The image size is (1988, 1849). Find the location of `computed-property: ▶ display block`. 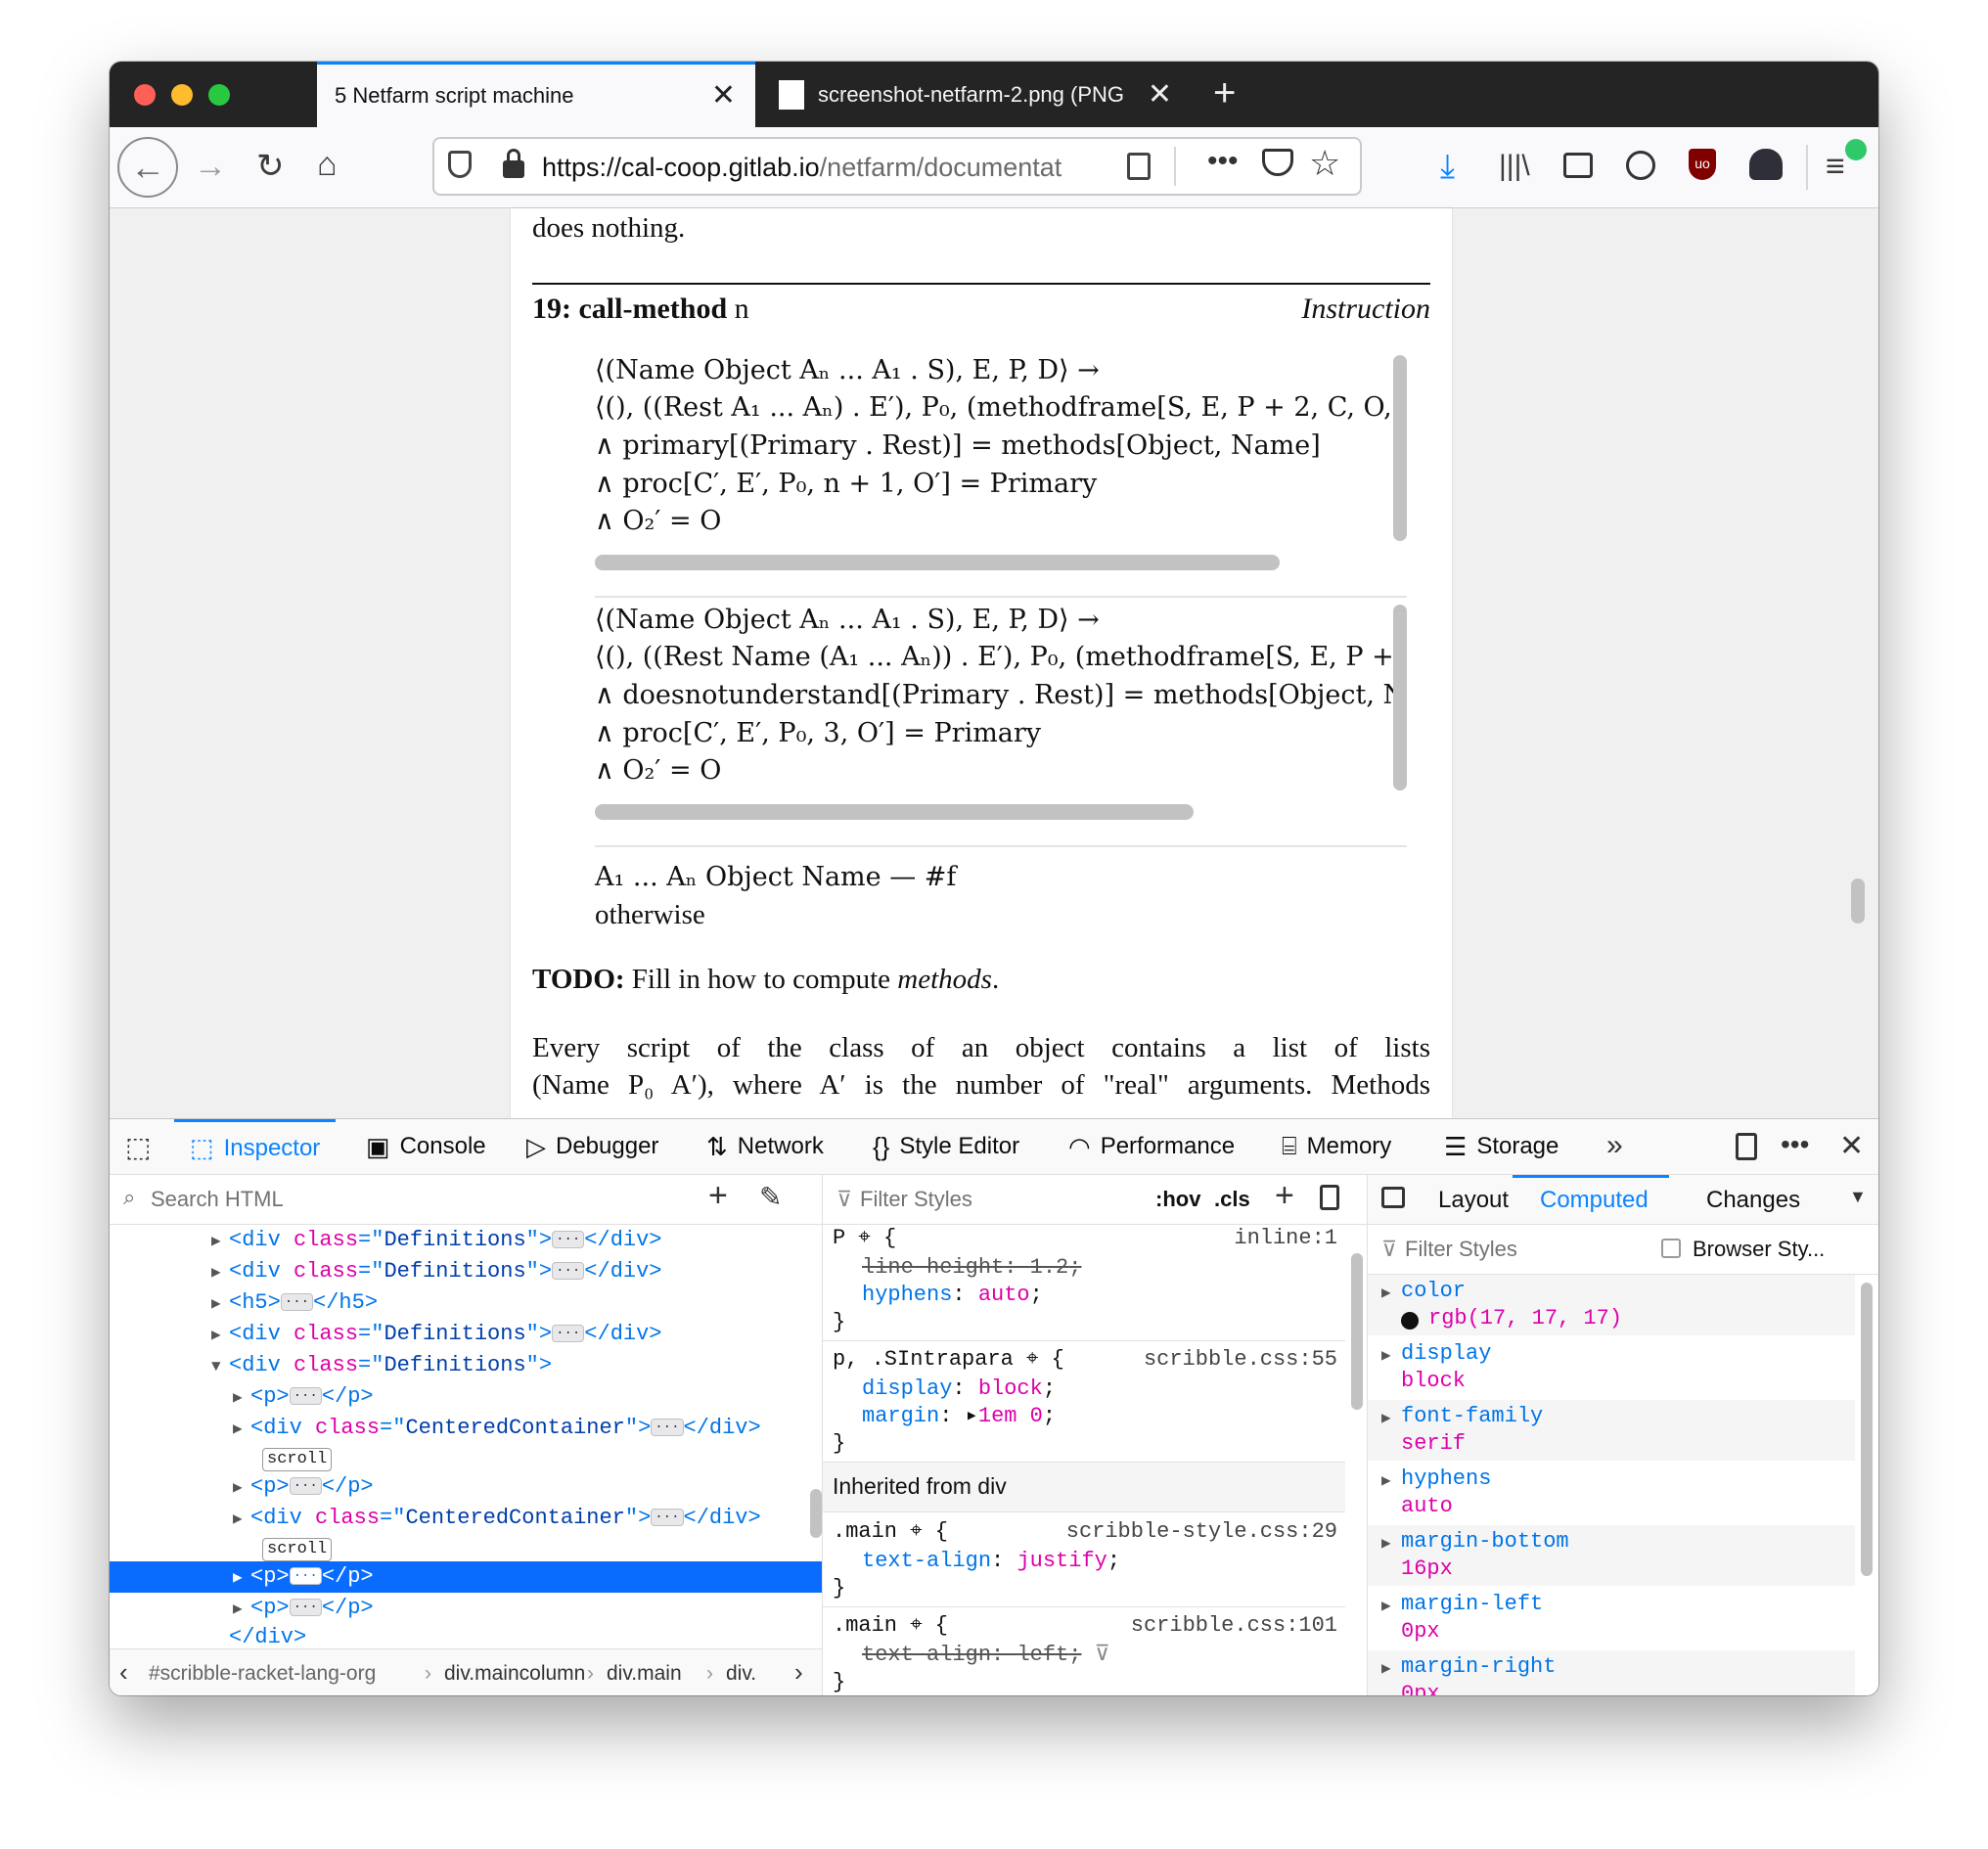

computed-property: ▶ display block is located at coordinates (1612, 1368).